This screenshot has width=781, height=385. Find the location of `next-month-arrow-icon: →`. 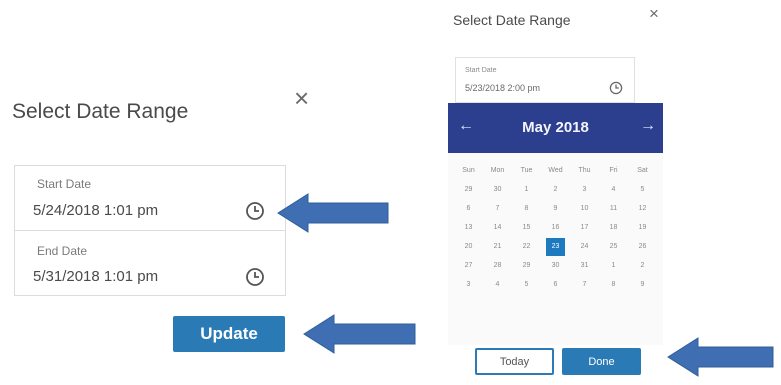

next-month-arrow-icon: → is located at coordinates (648, 126).